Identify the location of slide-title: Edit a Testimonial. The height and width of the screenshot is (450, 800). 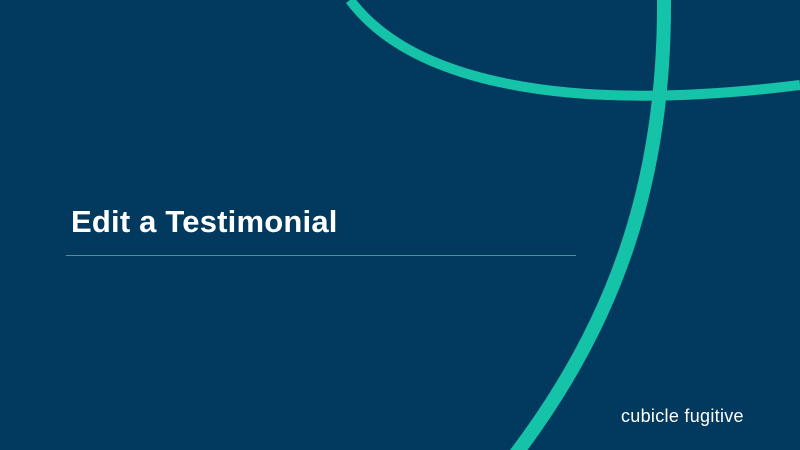
(204, 221).